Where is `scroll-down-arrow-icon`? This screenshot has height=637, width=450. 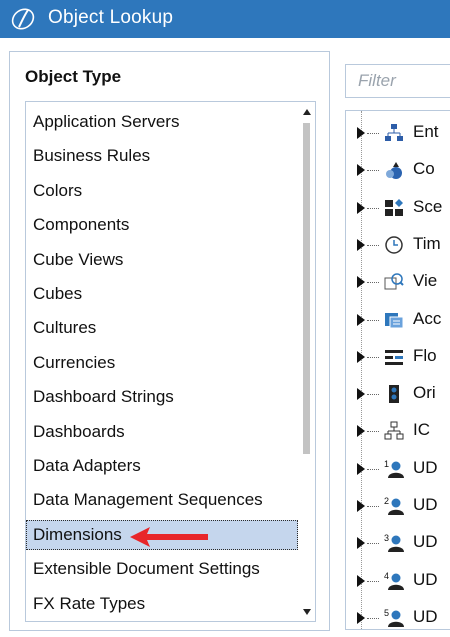 scroll-down-arrow-icon is located at coordinates (307, 612).